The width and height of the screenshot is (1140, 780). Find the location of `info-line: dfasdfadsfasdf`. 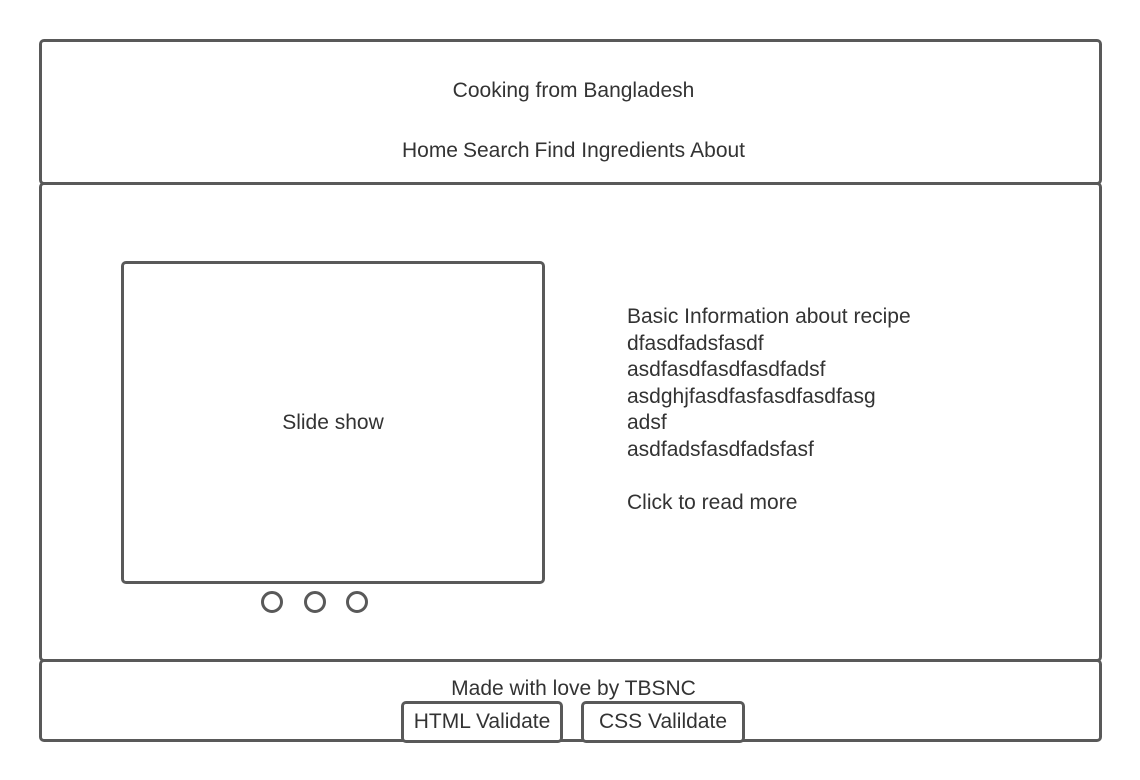

info-line: dfasdfadsfasdf is located at coordinates (695, 343).